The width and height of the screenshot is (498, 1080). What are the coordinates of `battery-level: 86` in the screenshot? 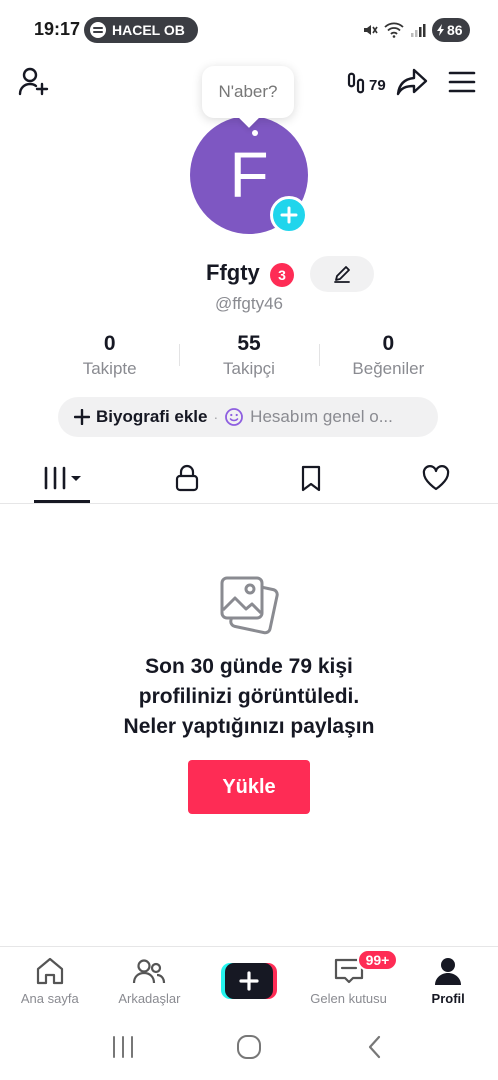 It's located at (455, 30).